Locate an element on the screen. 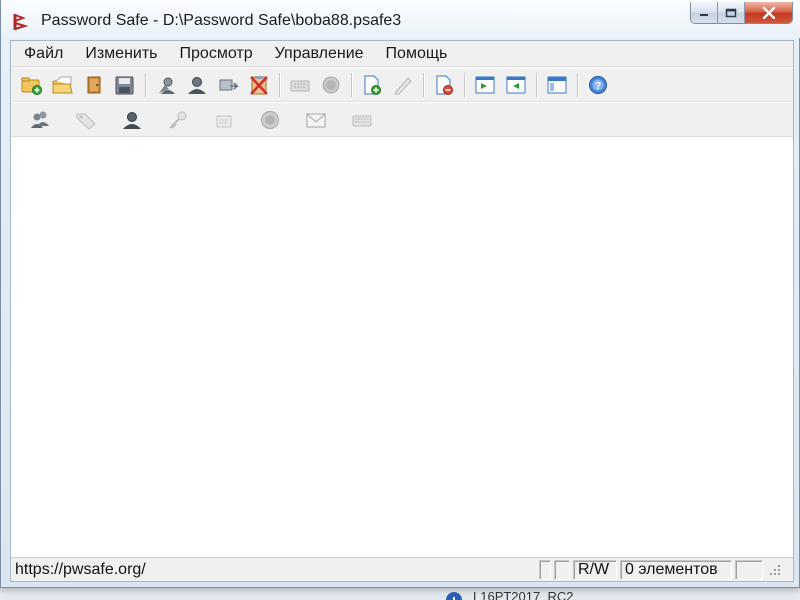 This screenshot has width=800, height=600. browse-url-icon is located at coordinates (331, 84).